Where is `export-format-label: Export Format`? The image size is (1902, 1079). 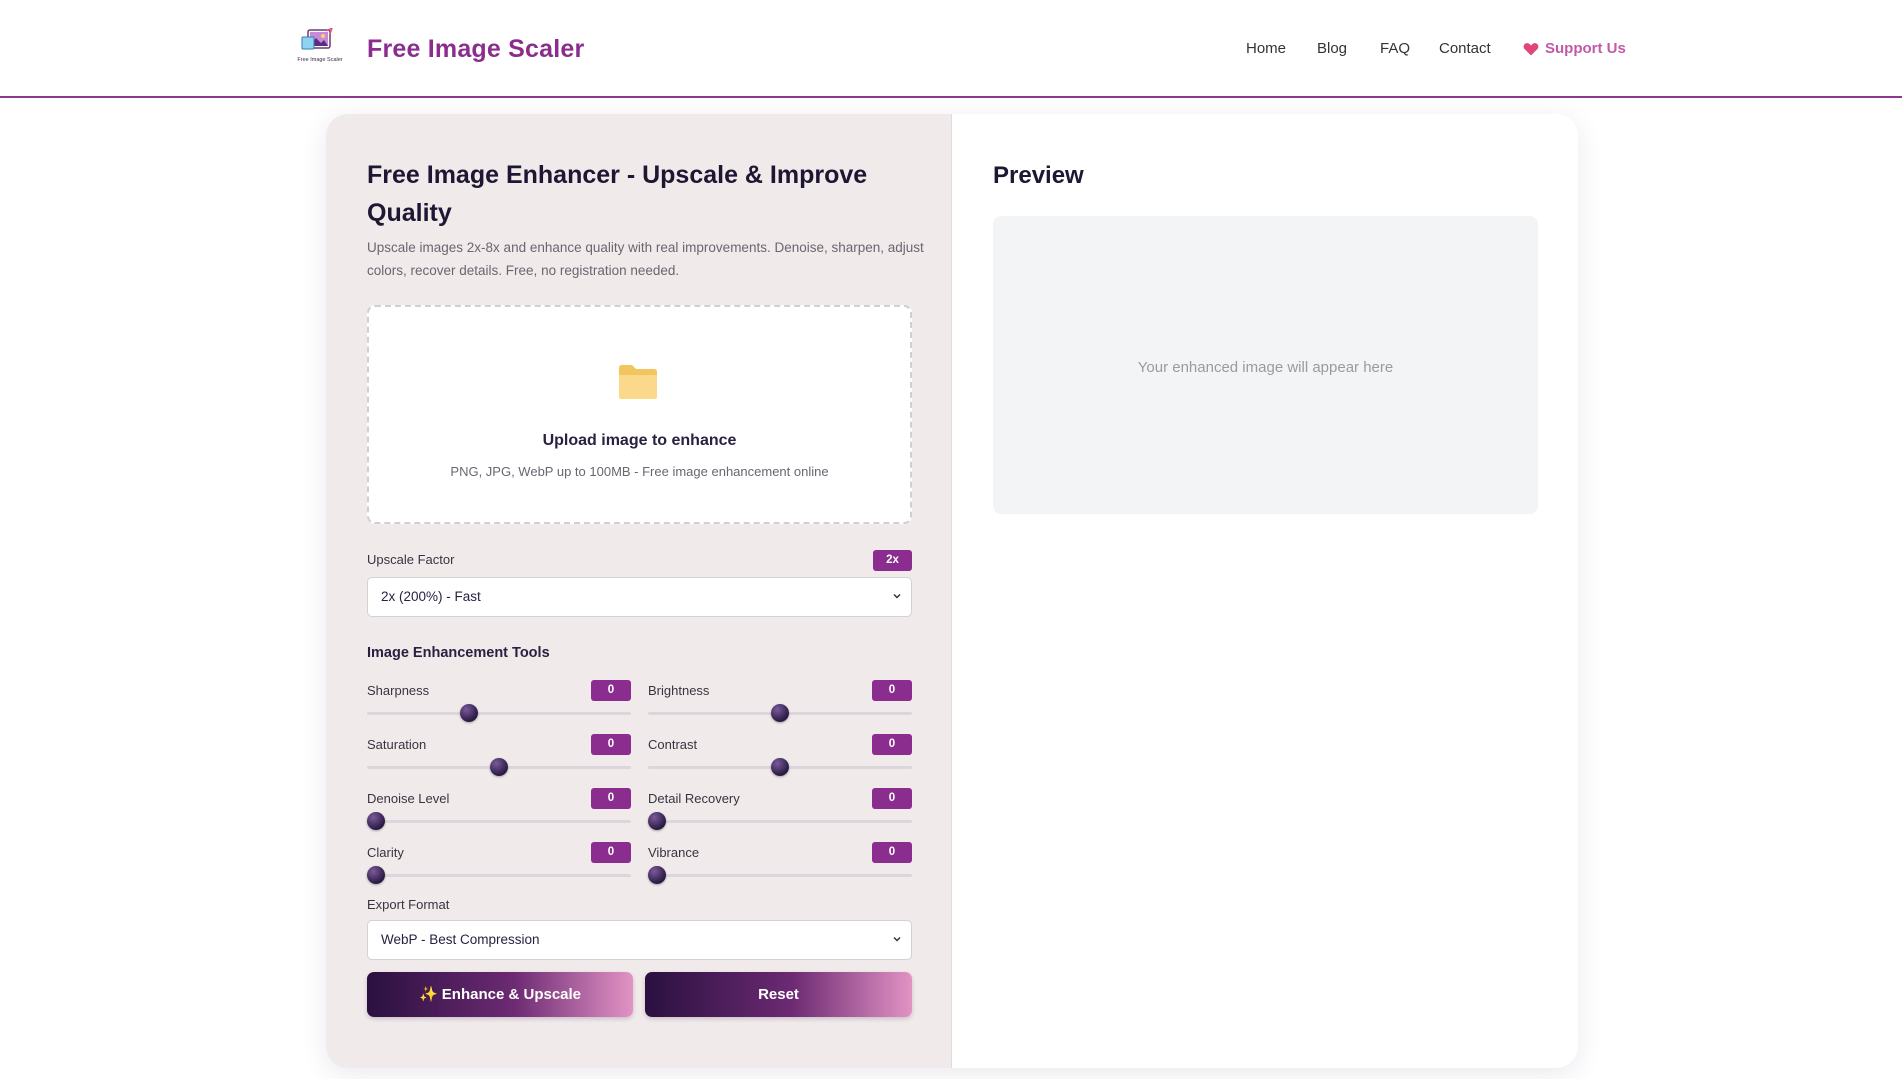 export-format-label: Export Format is located at coordinates (408, 904).